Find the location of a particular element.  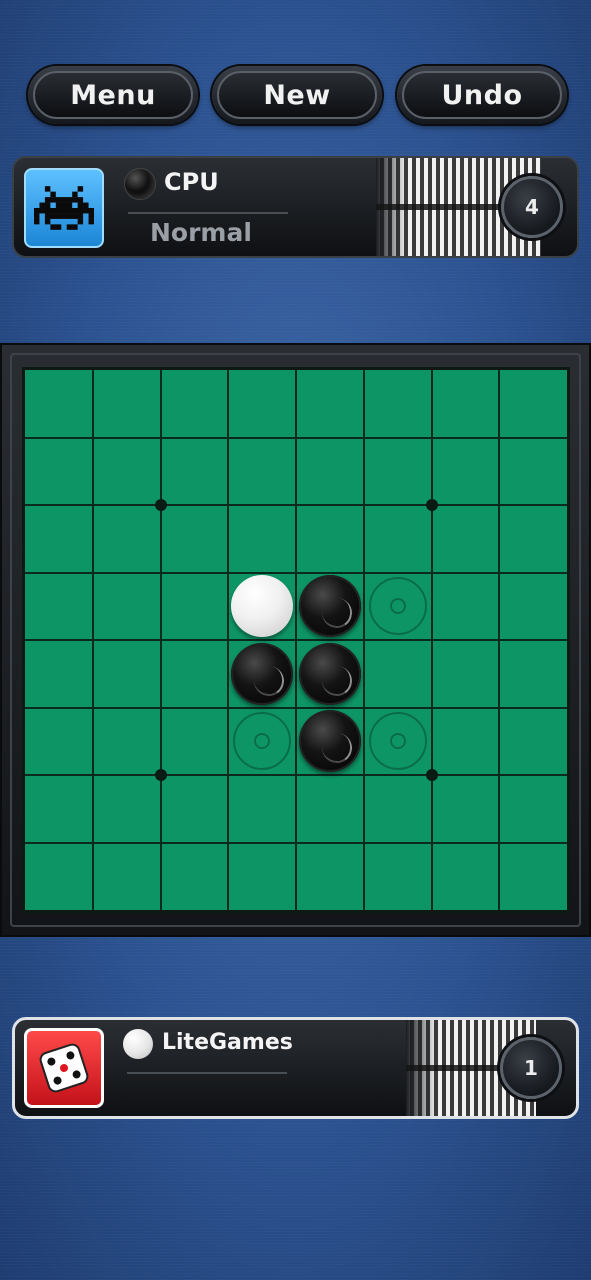

space-invader-icon is located at coordinates (64, 208).